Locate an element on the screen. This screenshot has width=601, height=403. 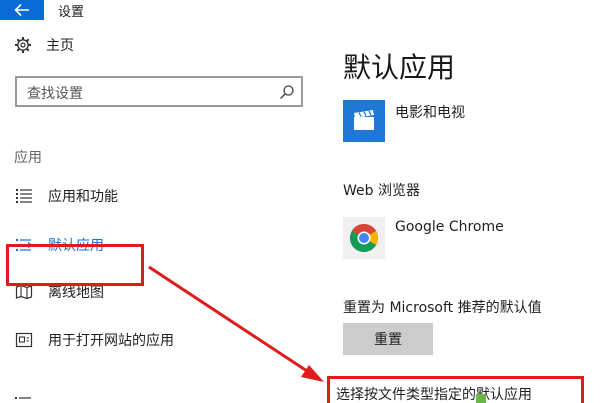
video-player-default: 电影和电视 is located at coordinates (404, 121).